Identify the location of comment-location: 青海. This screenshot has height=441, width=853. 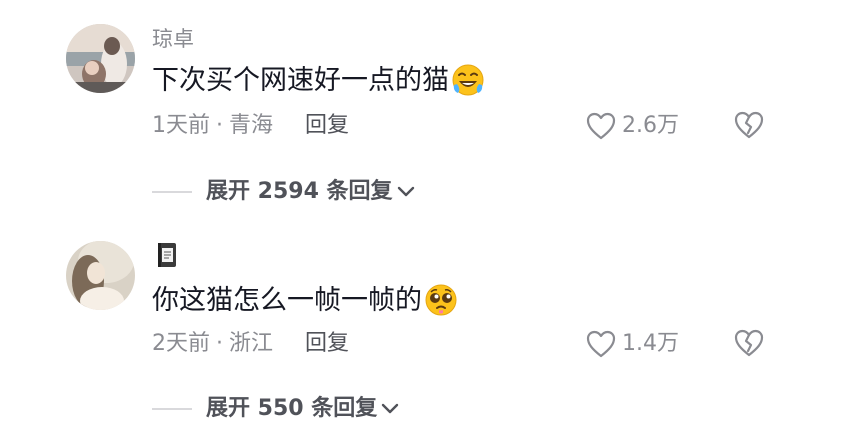
(251, 125).